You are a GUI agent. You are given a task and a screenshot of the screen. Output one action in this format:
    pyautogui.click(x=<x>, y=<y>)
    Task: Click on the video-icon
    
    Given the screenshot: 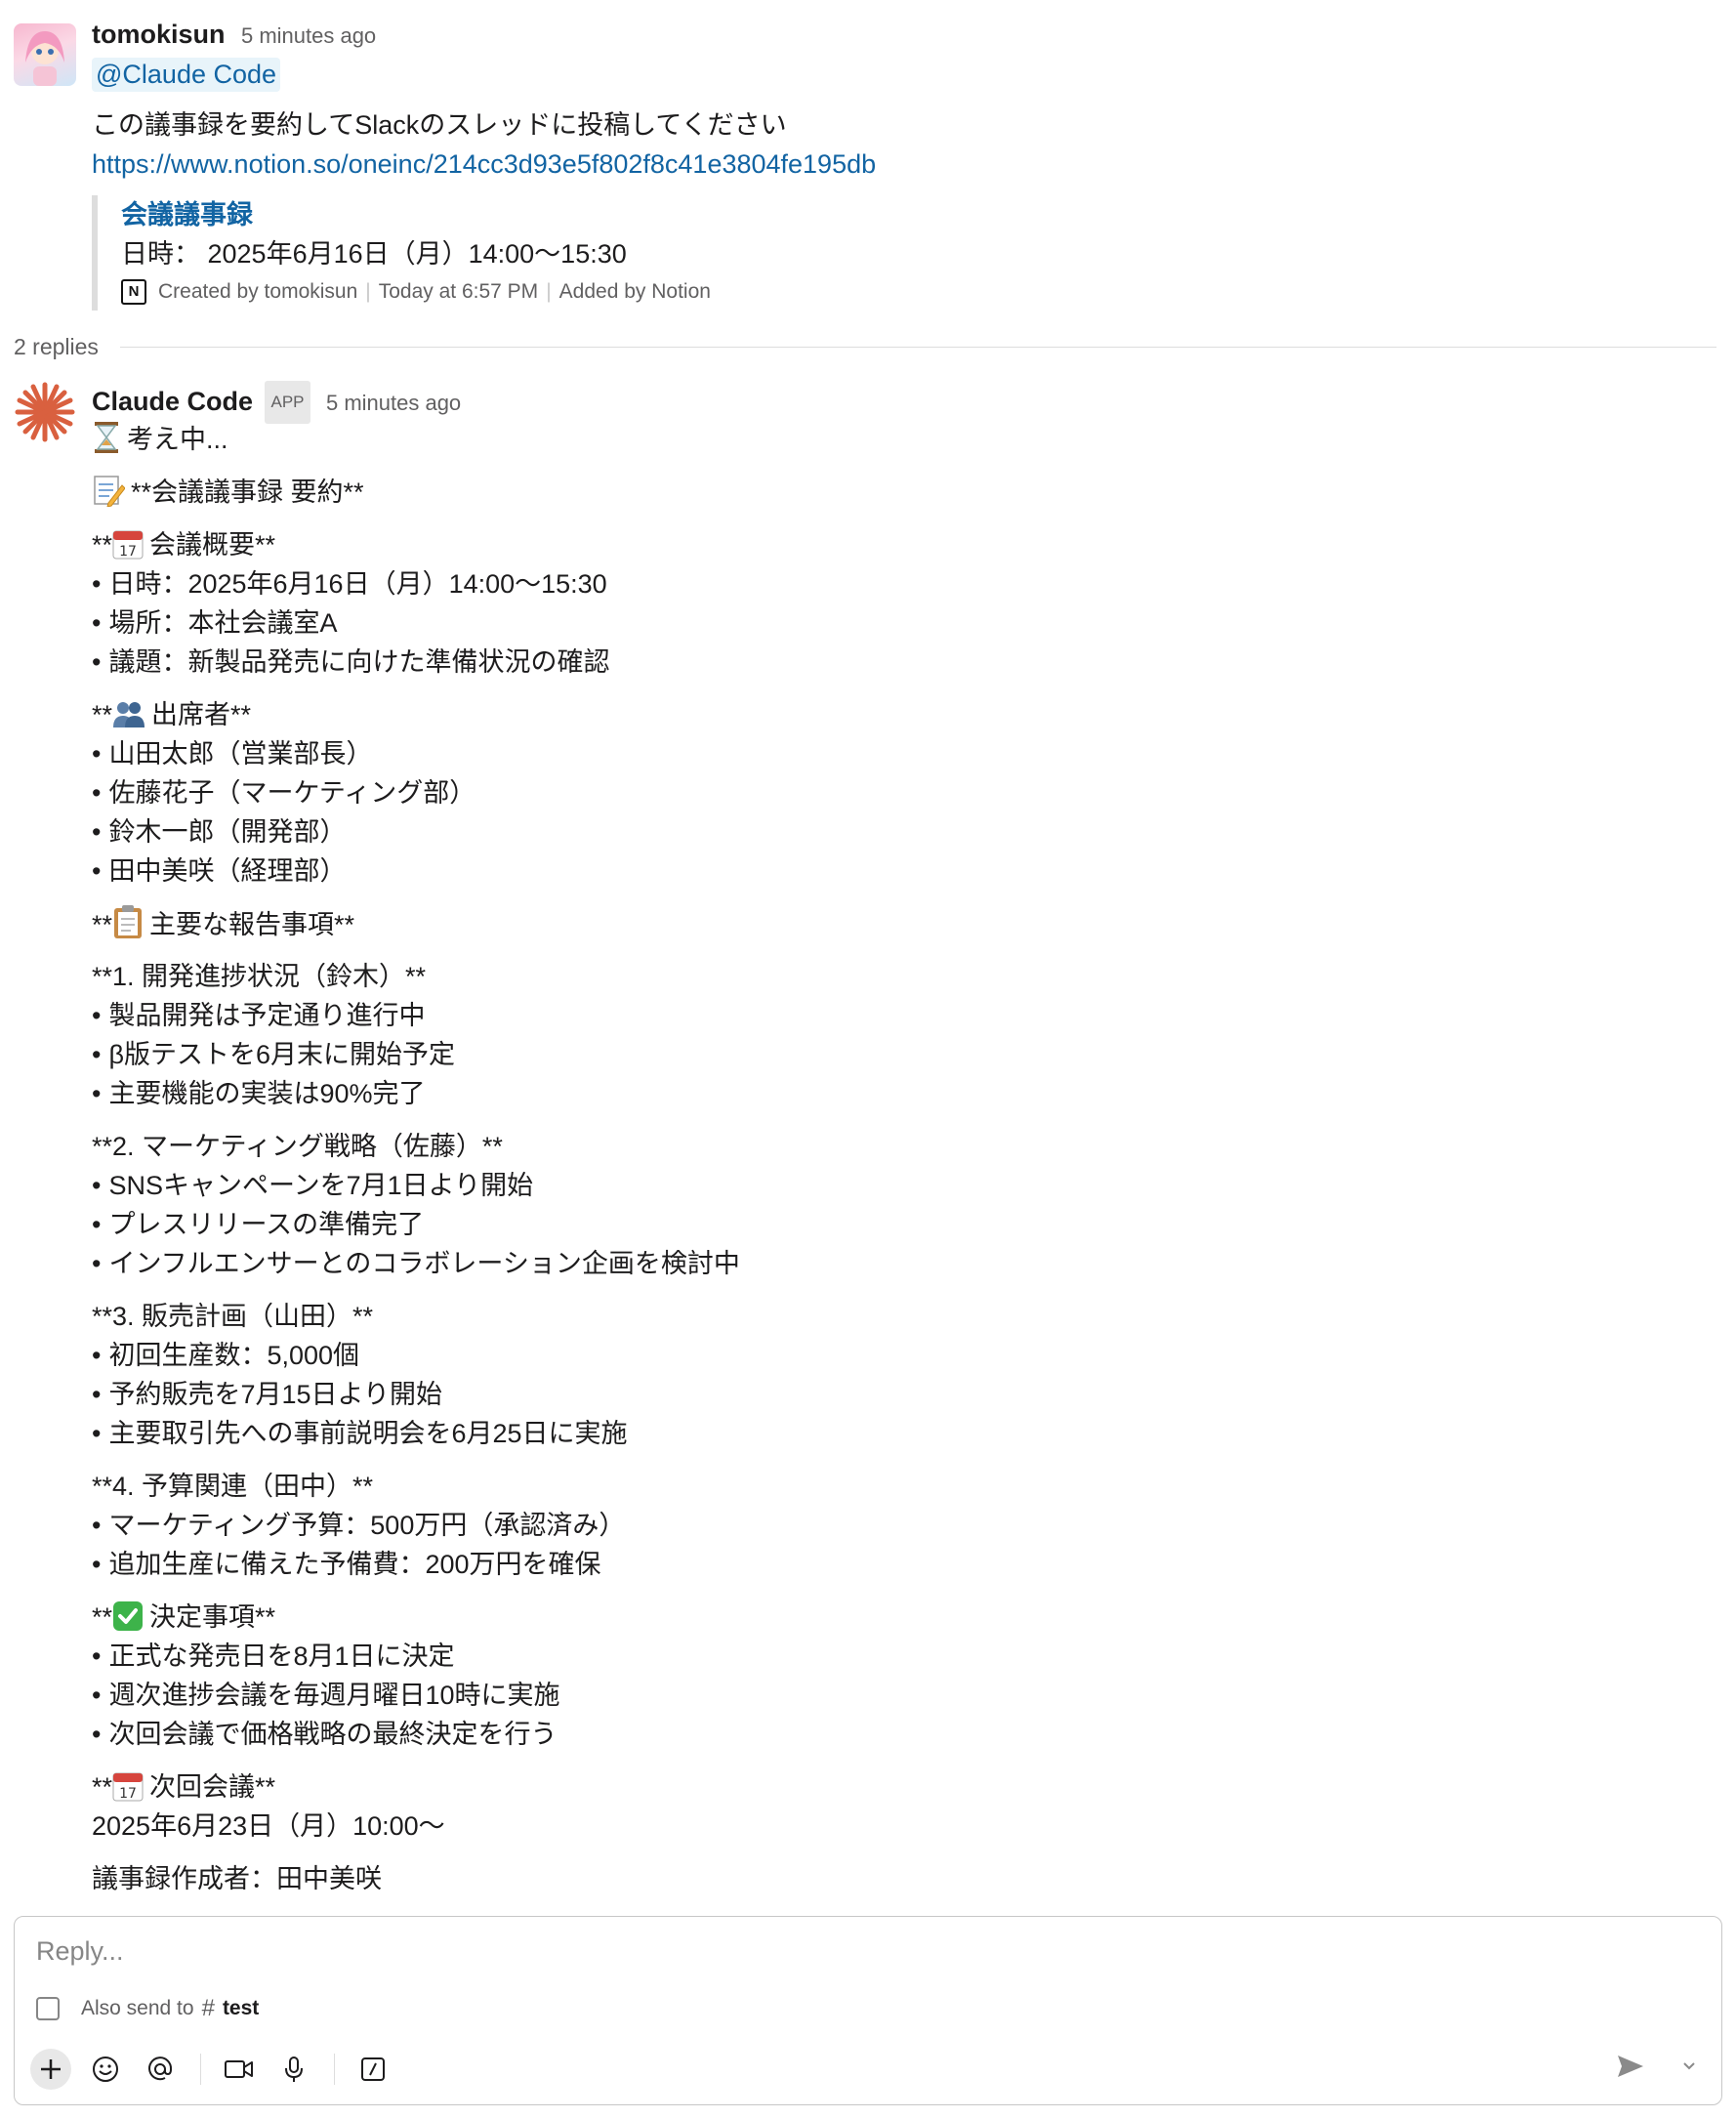 What is the action you would take?
    pyautogui.click(x=239, y=2069)
    